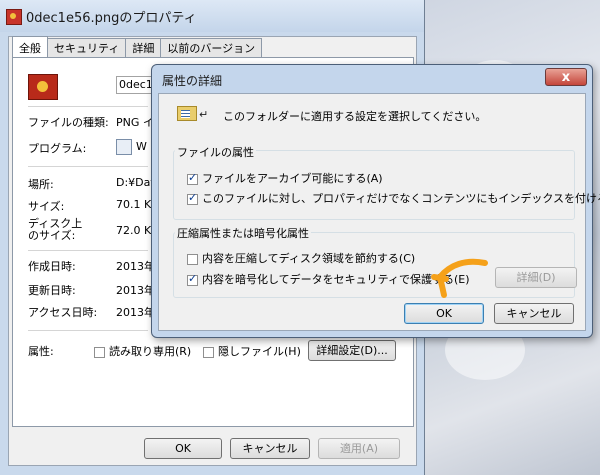 This screenshot has width=600, height=475. I want to click on prop-value-created: 2013年, so click(135, 266).